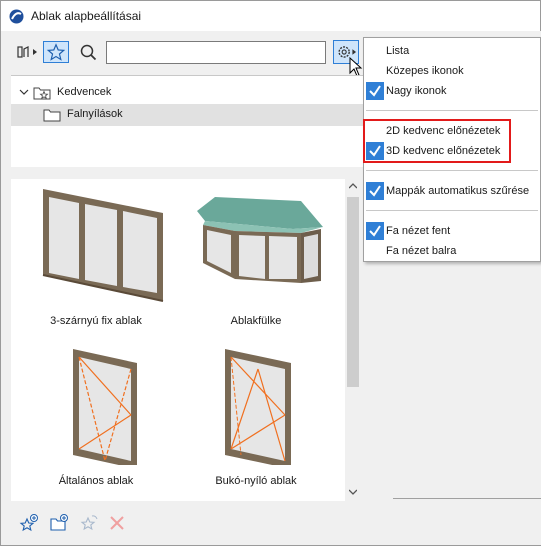  Describe the element at coordinates (452, 72) in the screenshot. I see `menu-item-medium-icons: Közepes ikonok` at that location.